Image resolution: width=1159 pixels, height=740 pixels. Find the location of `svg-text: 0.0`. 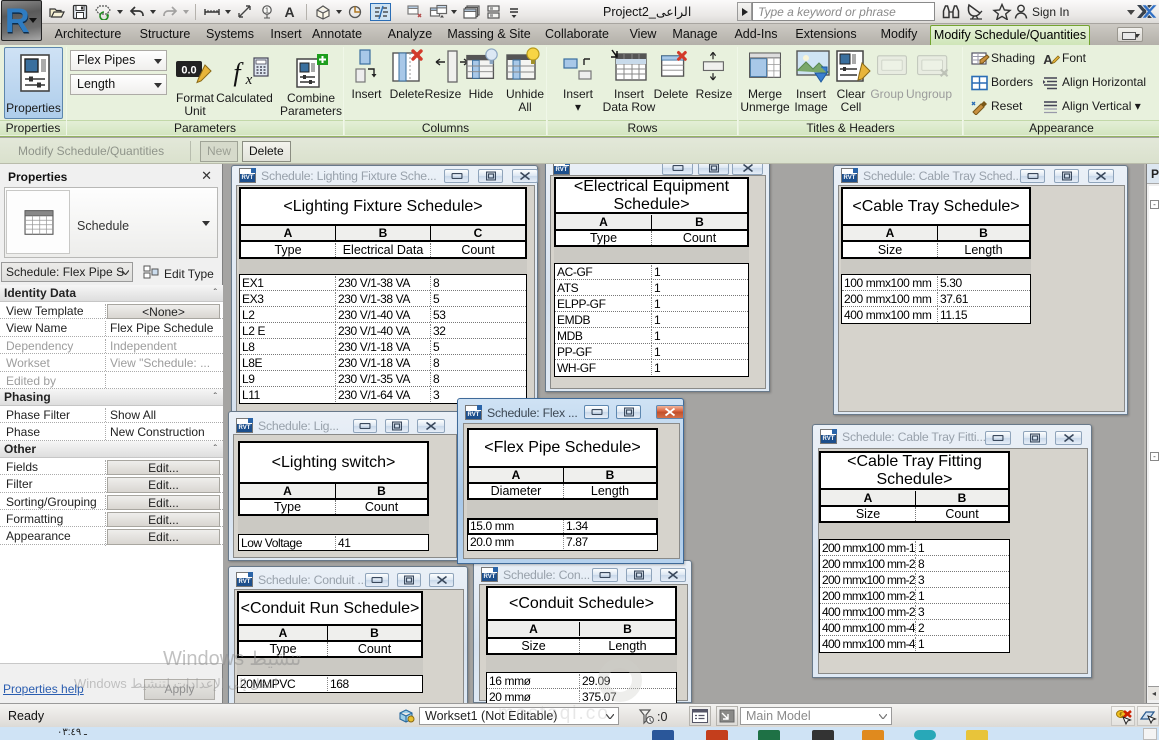

svg-text: 0.0 is located at coordinates (188, 71).